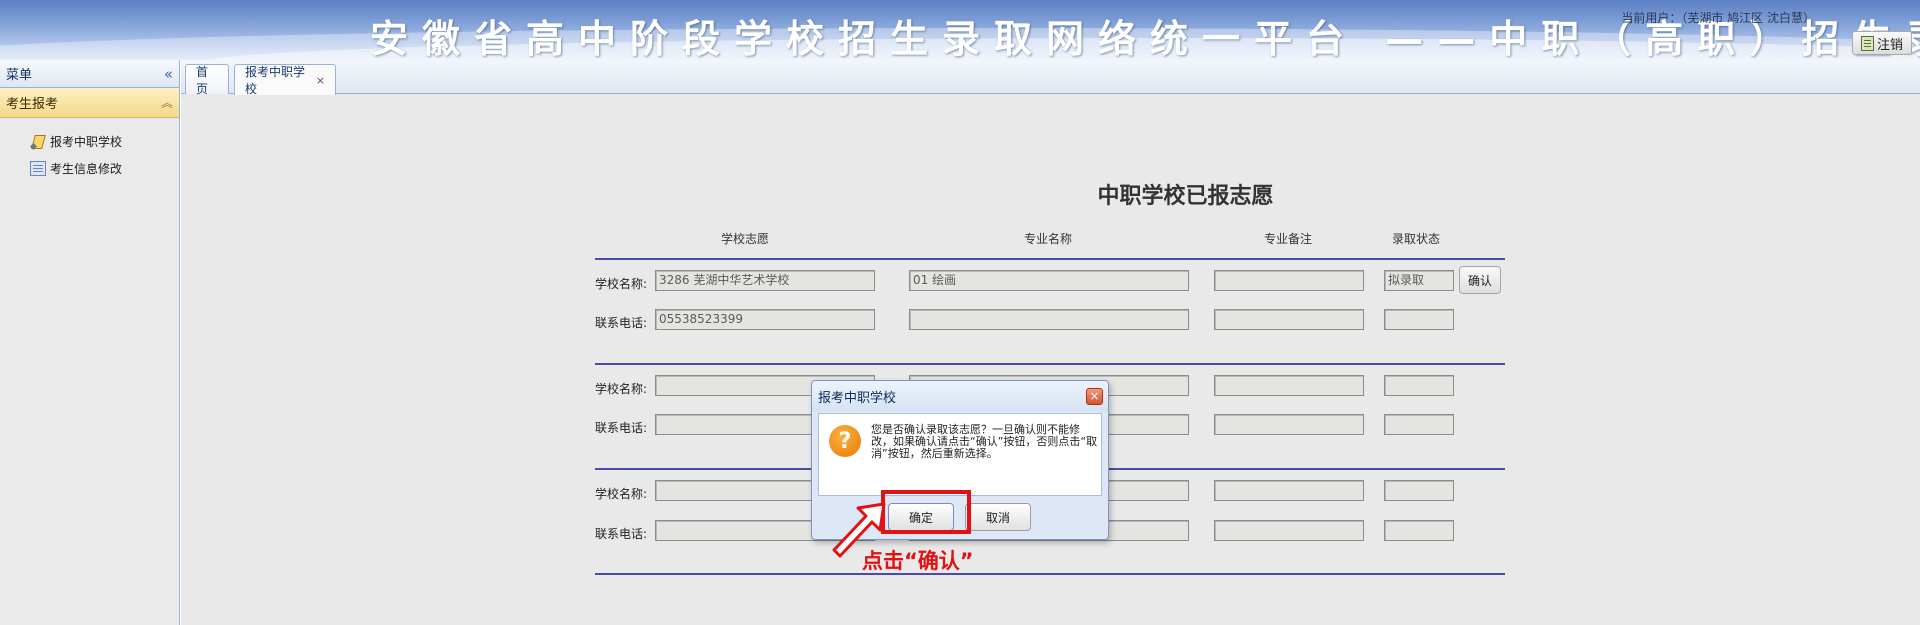 This screenshot has height=625, width=1920. I want to click on sidebar-title: 菜单, so click(19, 75).